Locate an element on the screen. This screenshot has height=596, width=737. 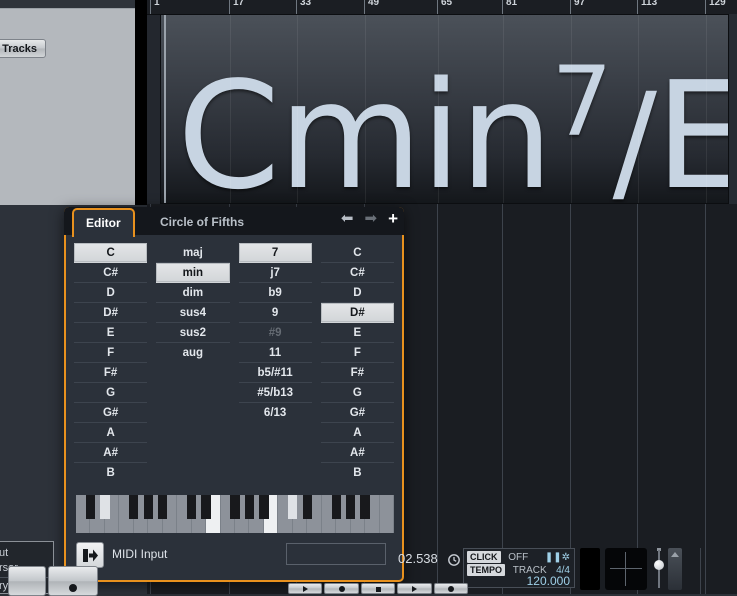
metronome-icon: ❚❚✲ is located at coordinates (557, 557).